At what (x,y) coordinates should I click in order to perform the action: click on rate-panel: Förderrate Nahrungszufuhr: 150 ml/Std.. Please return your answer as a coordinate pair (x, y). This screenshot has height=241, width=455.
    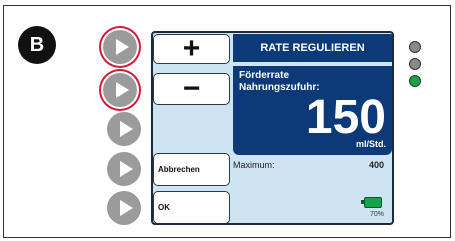
    Looking at the image, I should click on (312, 110).